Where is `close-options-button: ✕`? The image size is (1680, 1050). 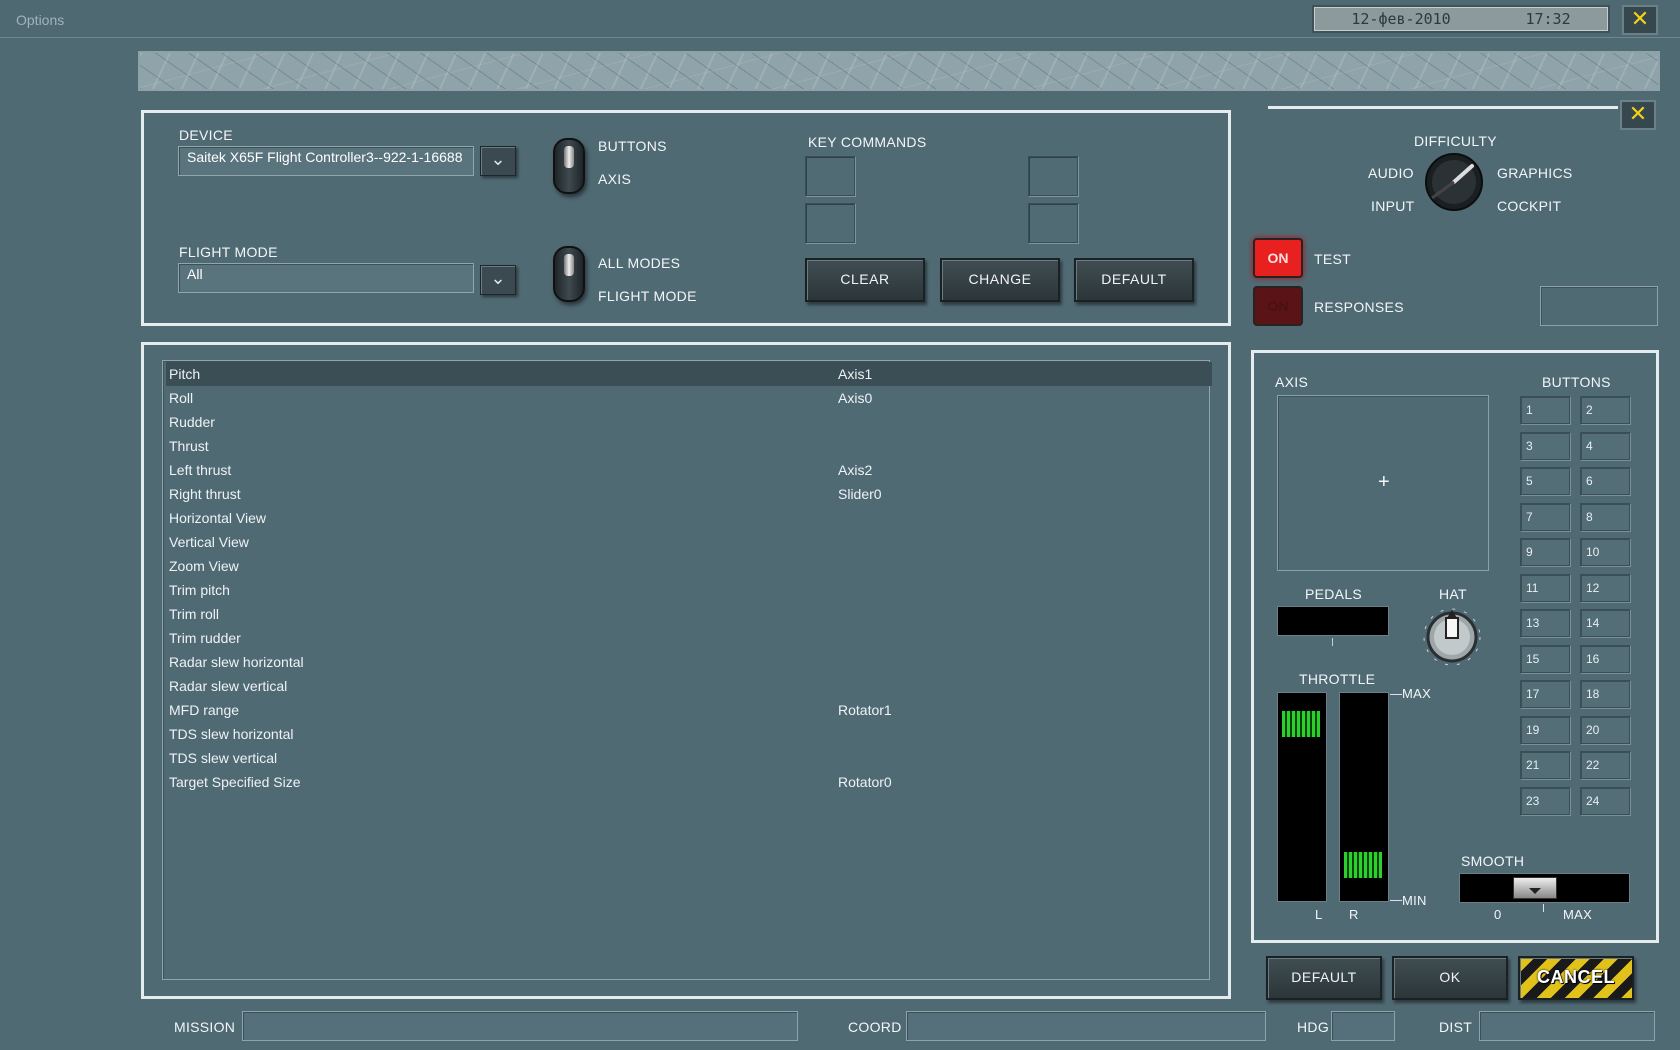
close-options-button: ✕ is located at coordinates (1638, 115).